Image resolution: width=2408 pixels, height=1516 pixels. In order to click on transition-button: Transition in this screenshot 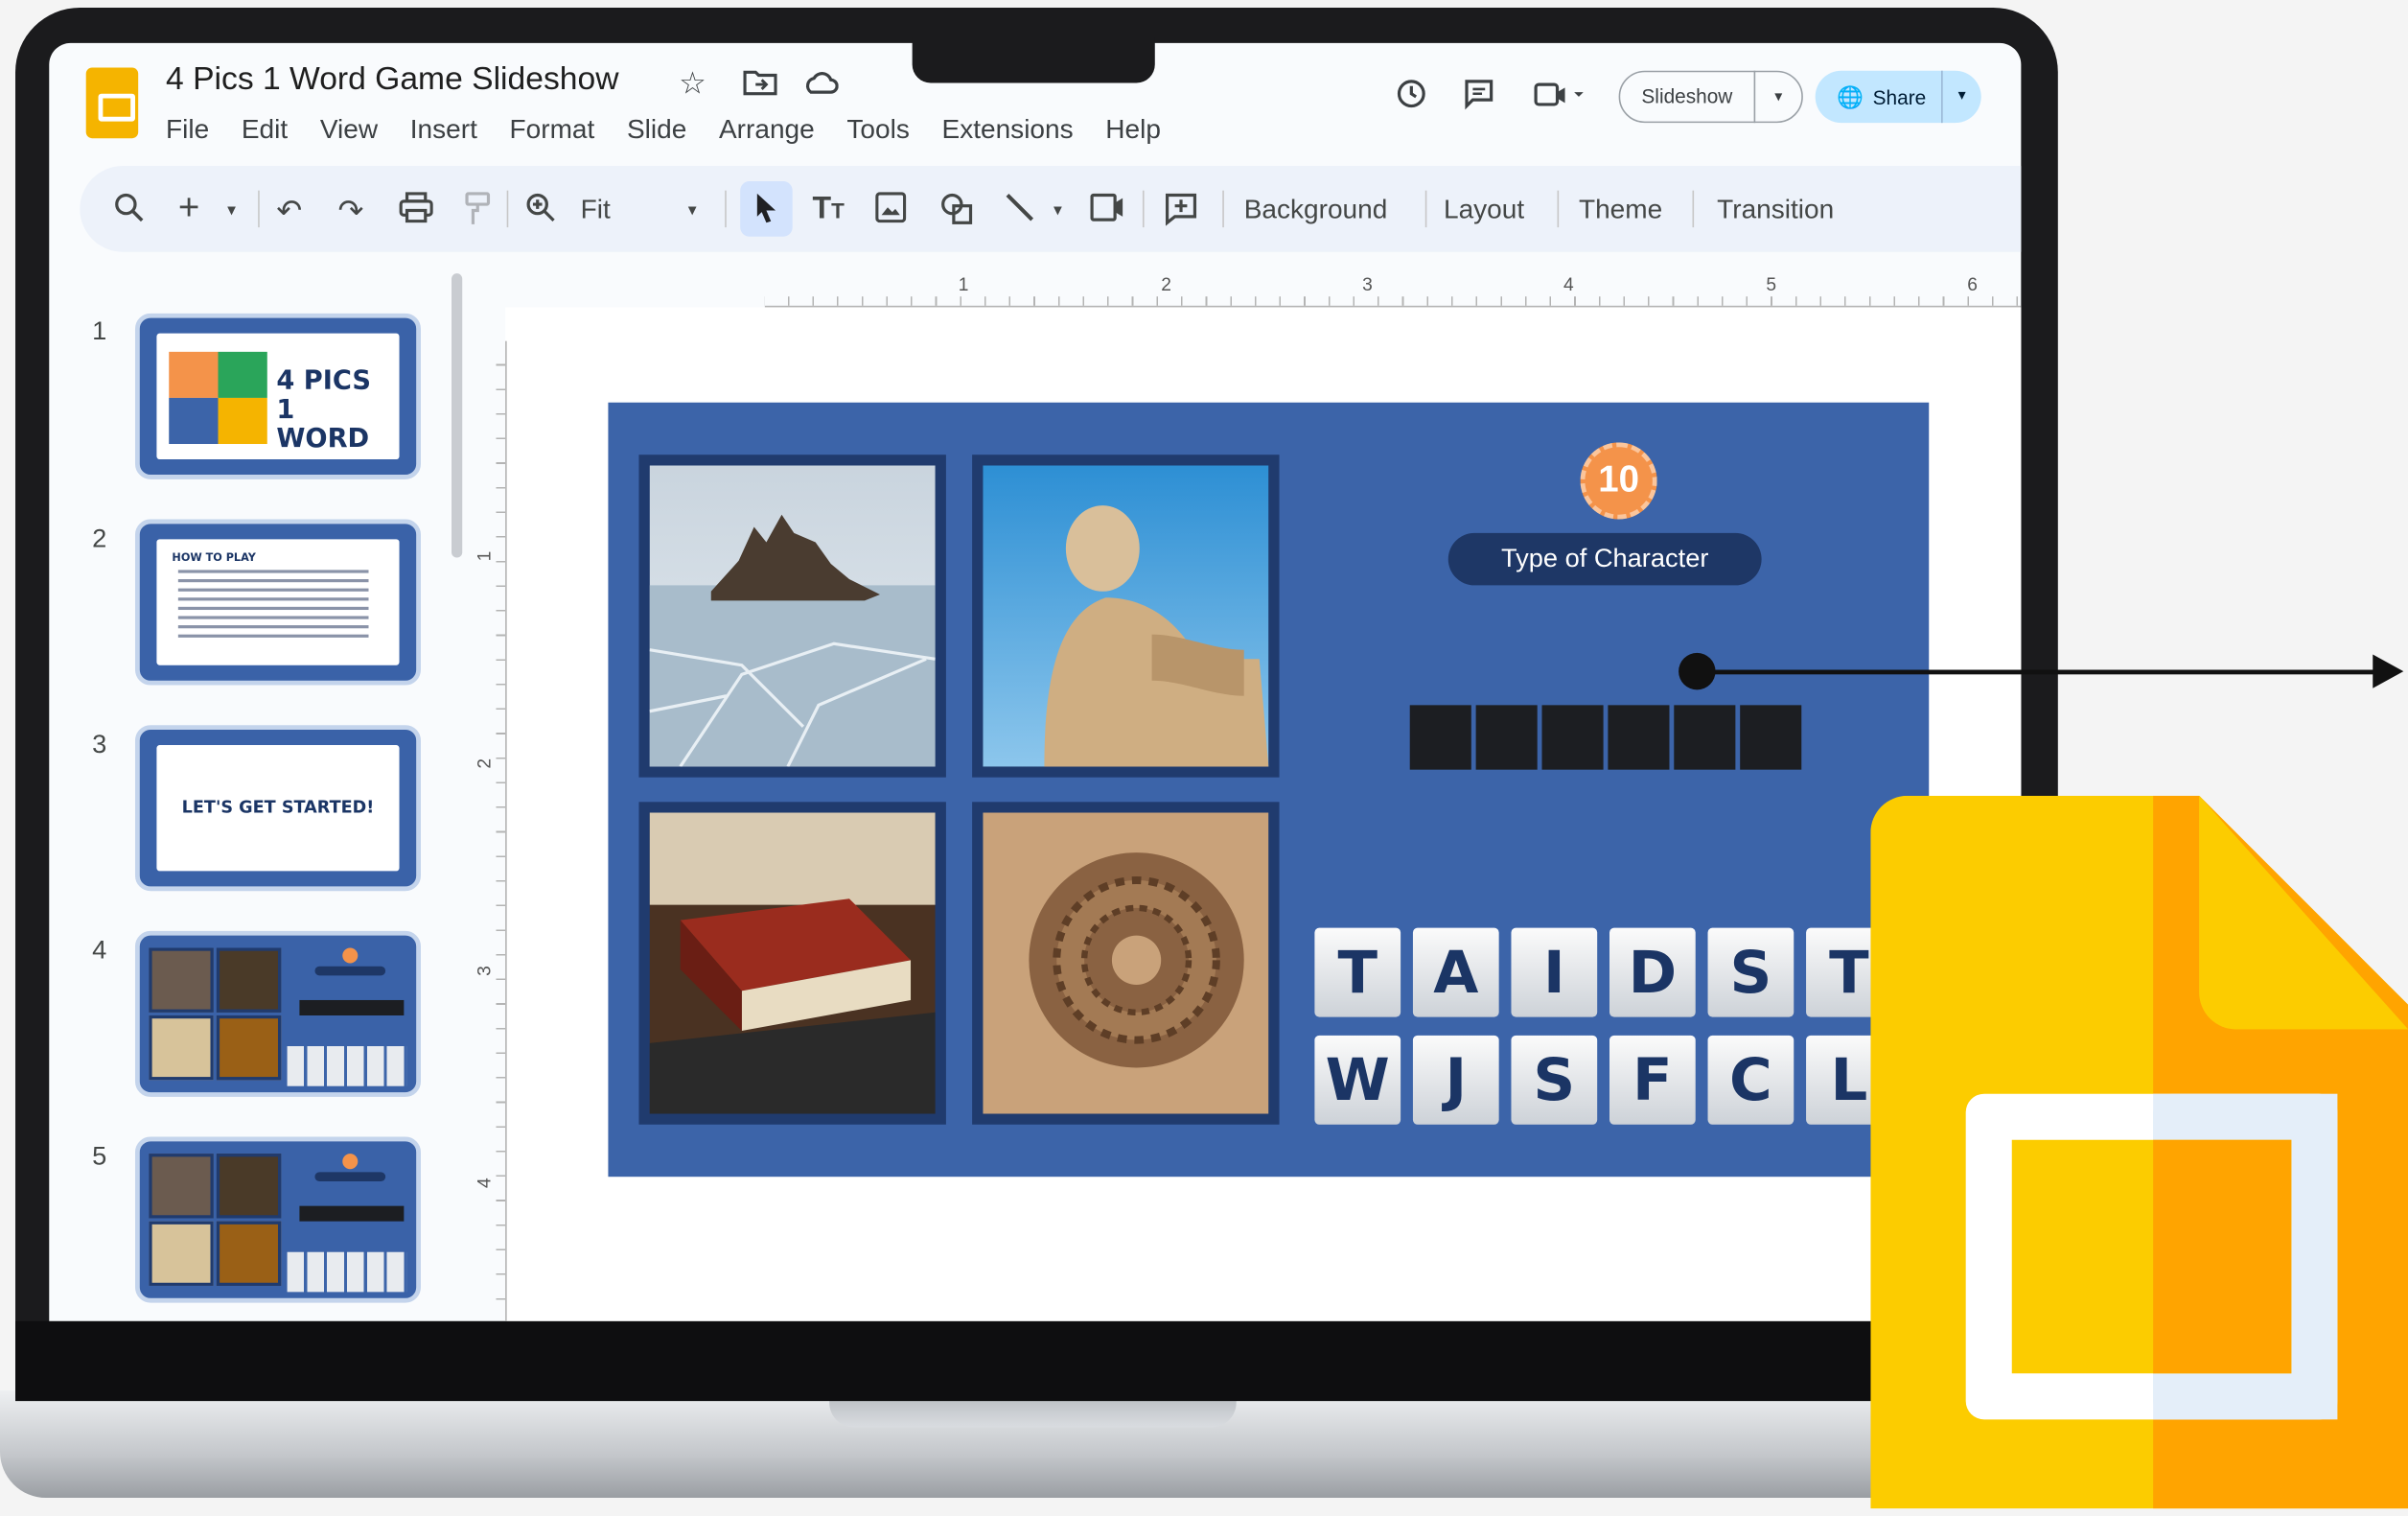, I will do `click(1775, 210)`.